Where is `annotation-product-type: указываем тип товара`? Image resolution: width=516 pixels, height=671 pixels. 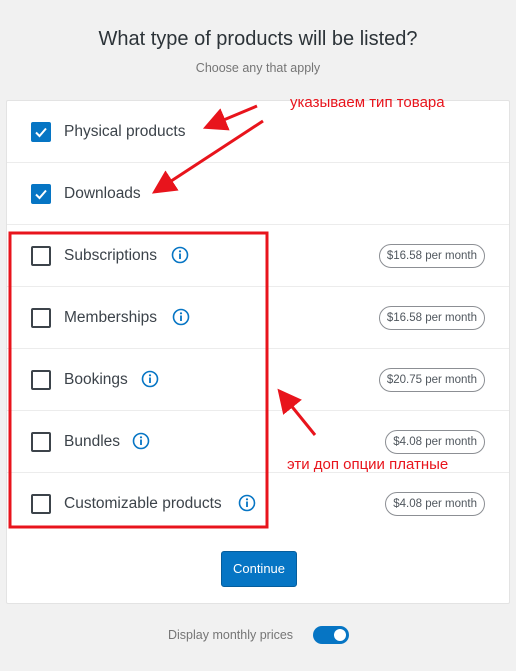
annotation-product-type: указываем тип товара is located at coordinates (367, 102).